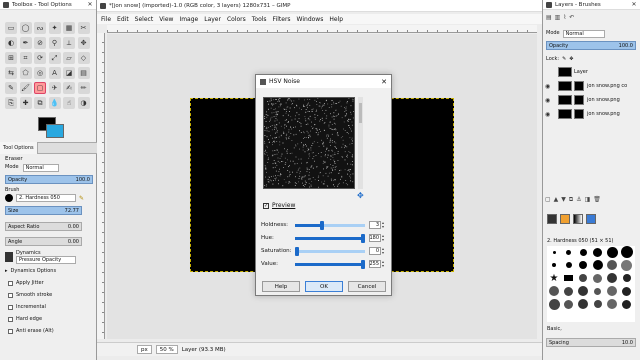 The width and height of the screenshot is (640, 360). I want to click on holdness-slider, so click(330, 225).